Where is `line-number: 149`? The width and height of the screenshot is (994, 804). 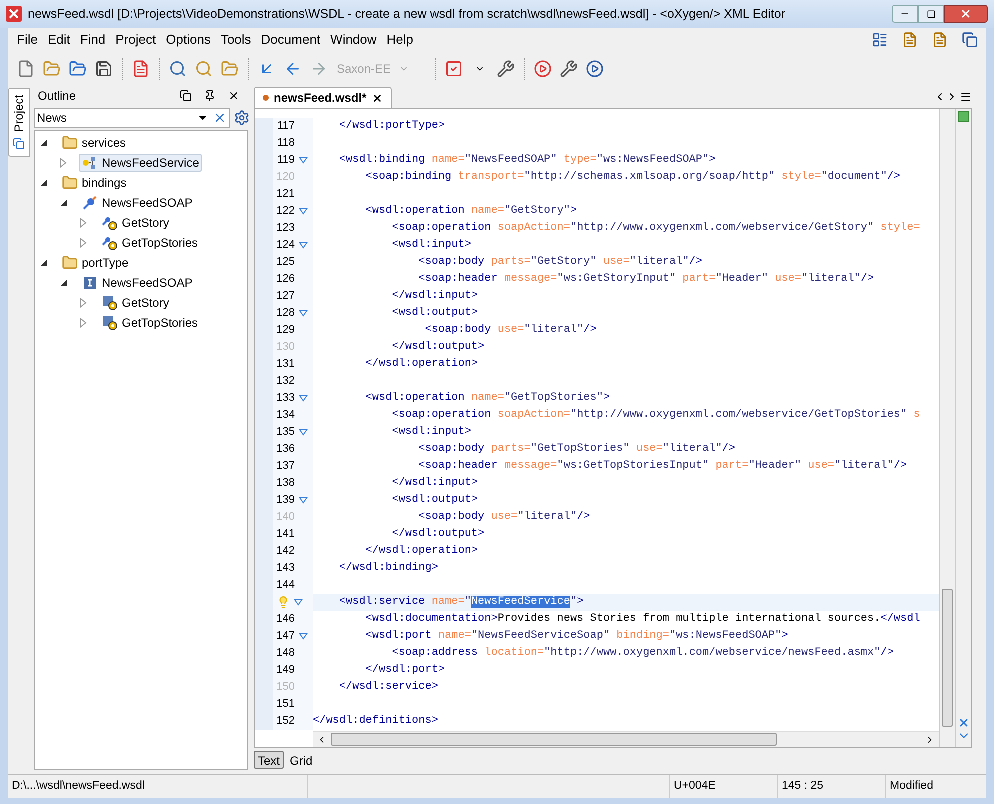
line-number: 149 is located at coordinates (285, 670).